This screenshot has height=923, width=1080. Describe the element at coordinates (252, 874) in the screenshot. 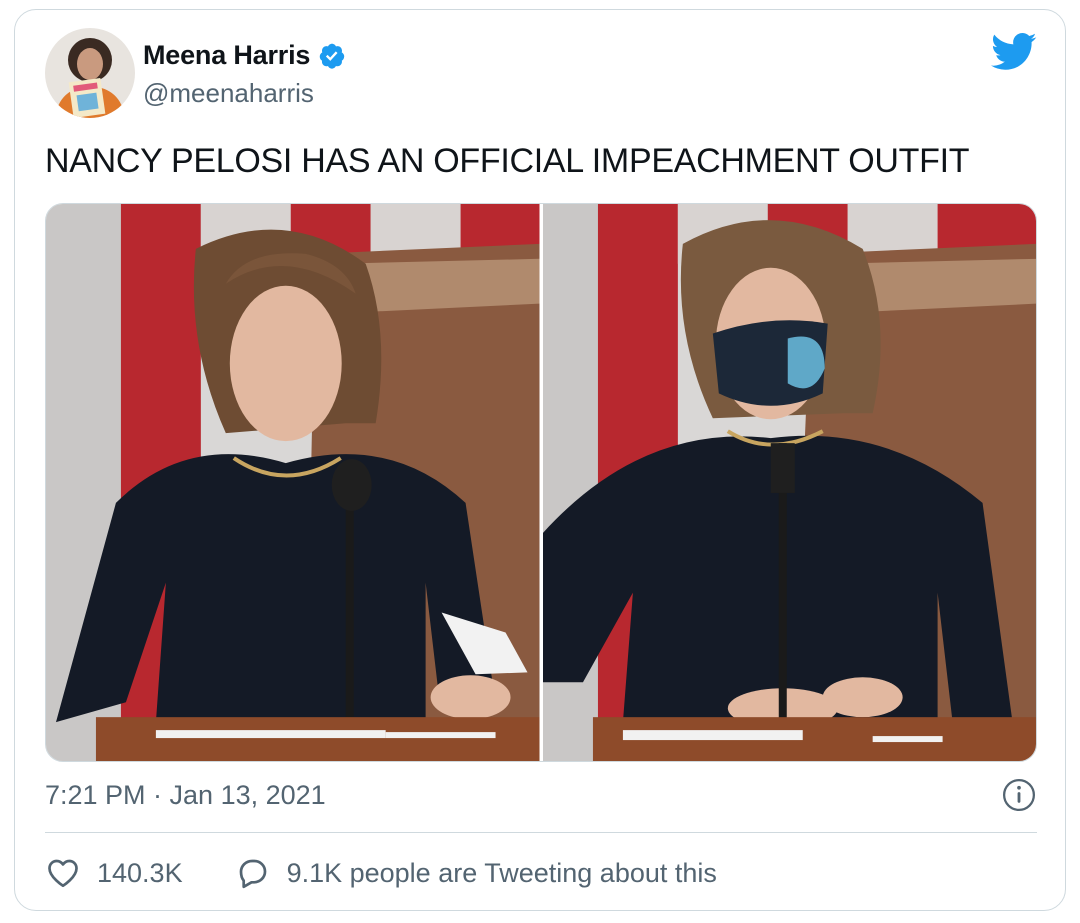

I see `reply-bubble-icon` at that location.